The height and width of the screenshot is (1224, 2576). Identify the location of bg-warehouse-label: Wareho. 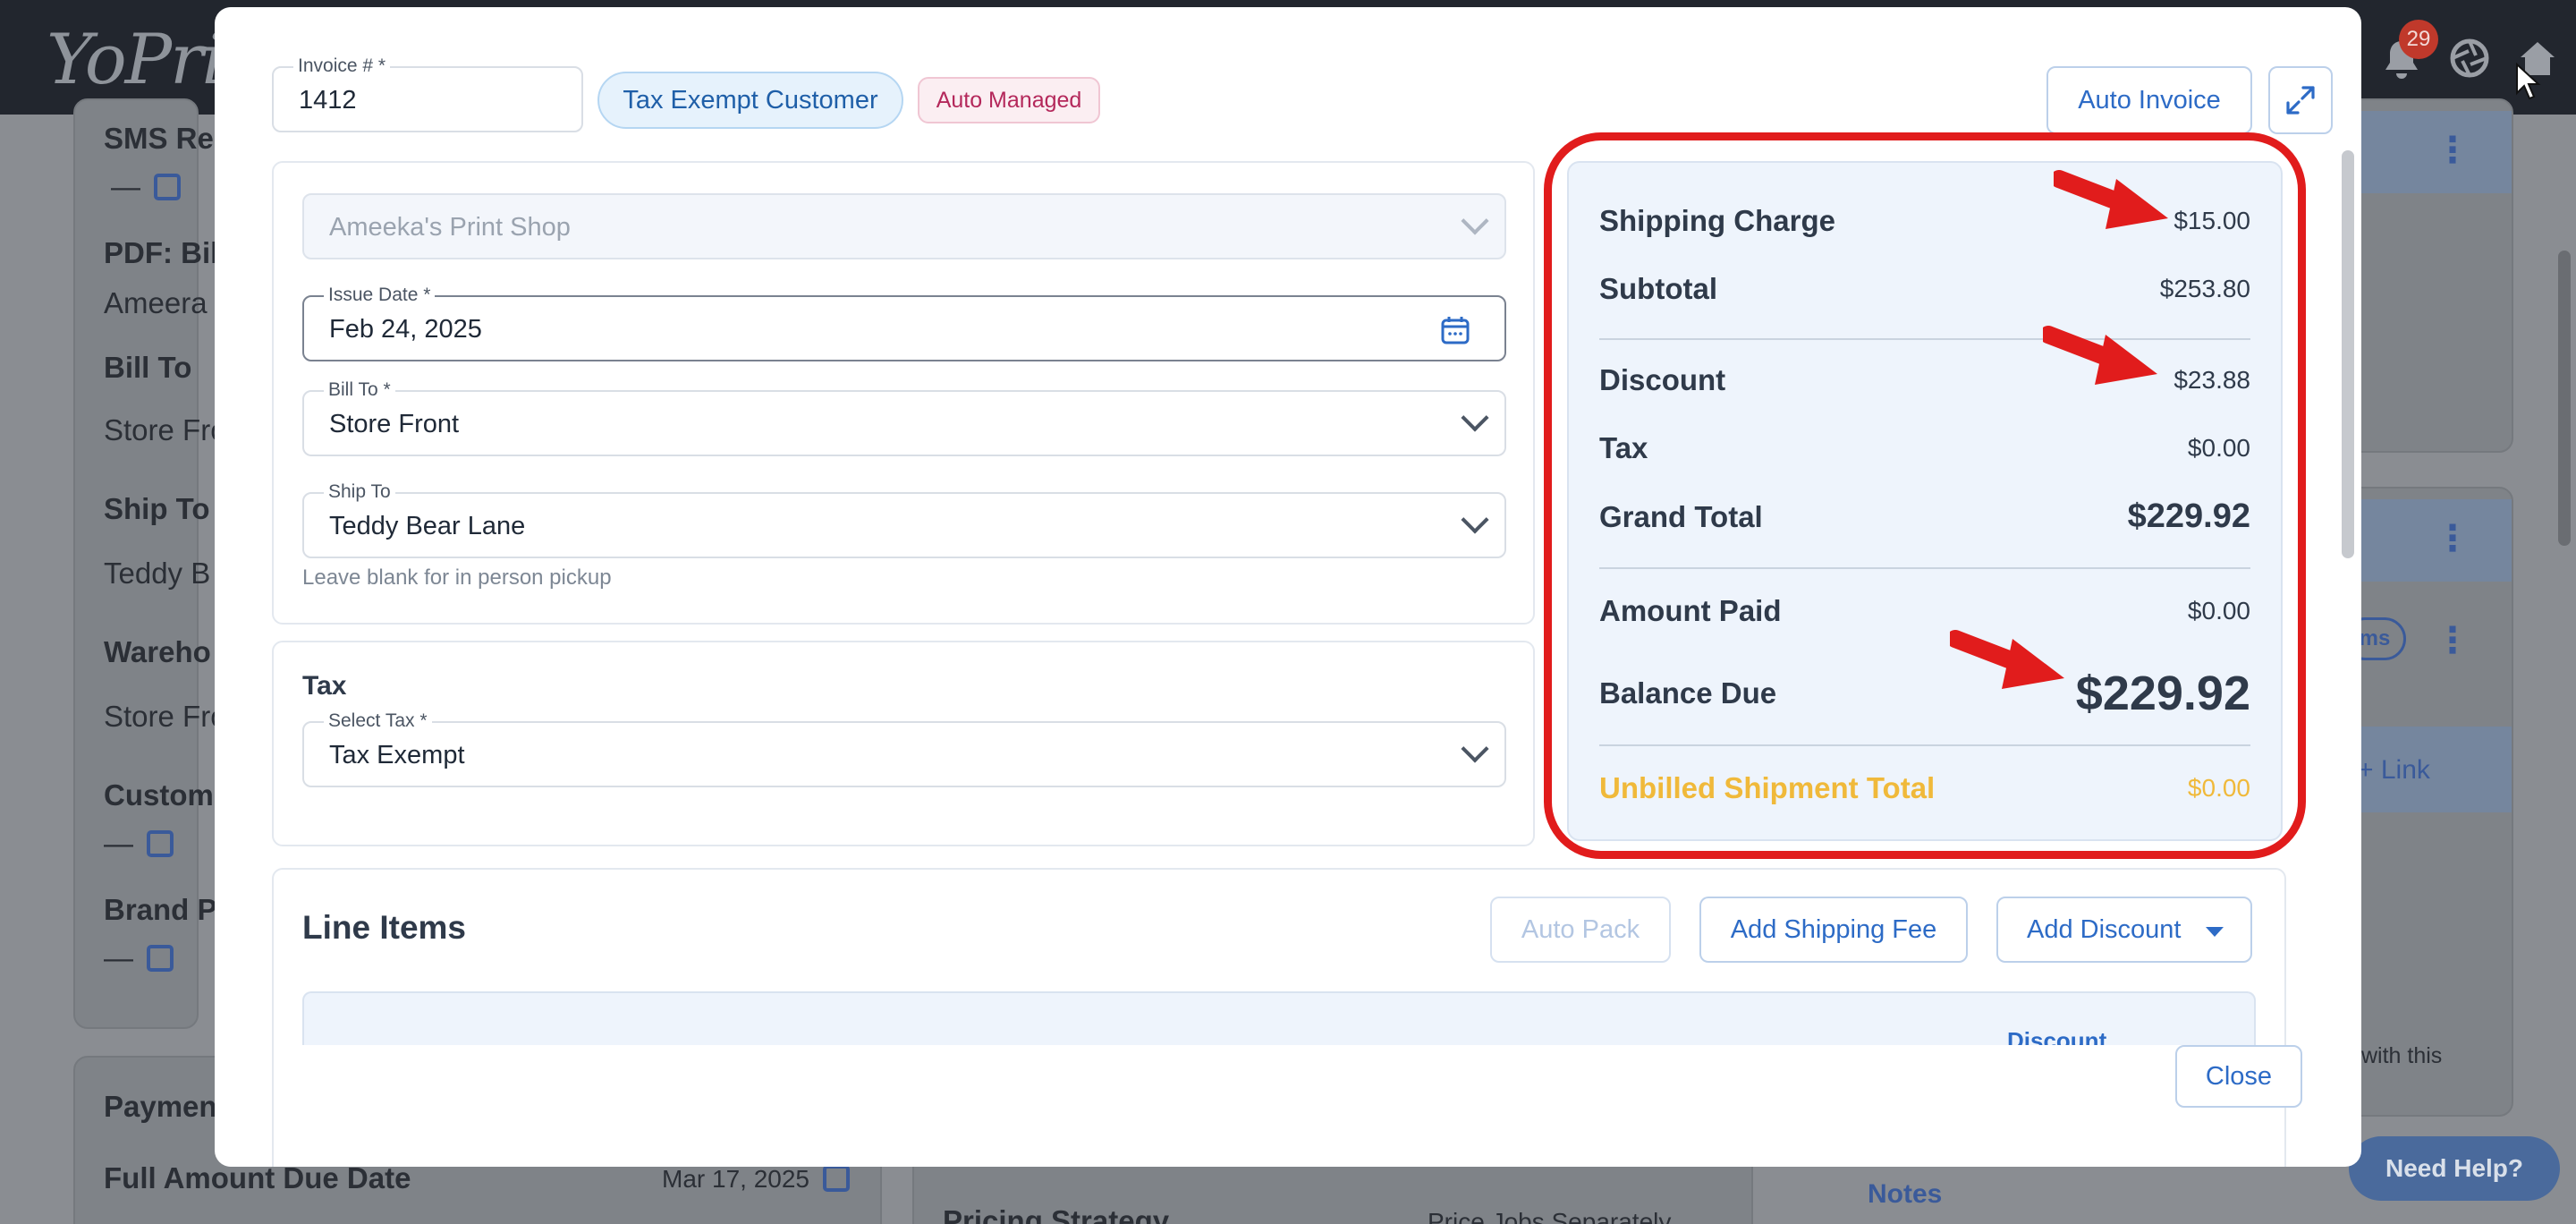
(157, 651).